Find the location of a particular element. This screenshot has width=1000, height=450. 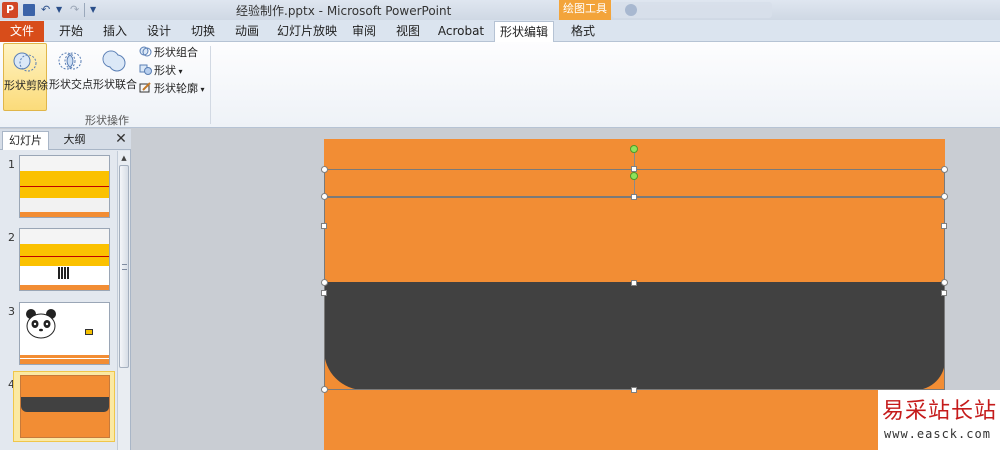

close-icon: ✕ is located at coordinates (121, 139).